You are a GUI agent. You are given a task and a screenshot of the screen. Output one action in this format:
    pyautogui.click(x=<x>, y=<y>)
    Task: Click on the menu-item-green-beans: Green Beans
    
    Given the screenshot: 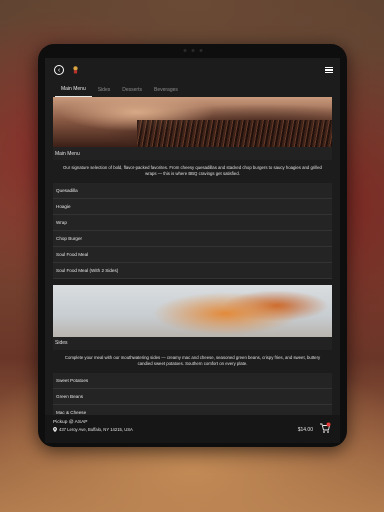 What is the action you would take?
    pyautogui.click(x=192, y=396)
    